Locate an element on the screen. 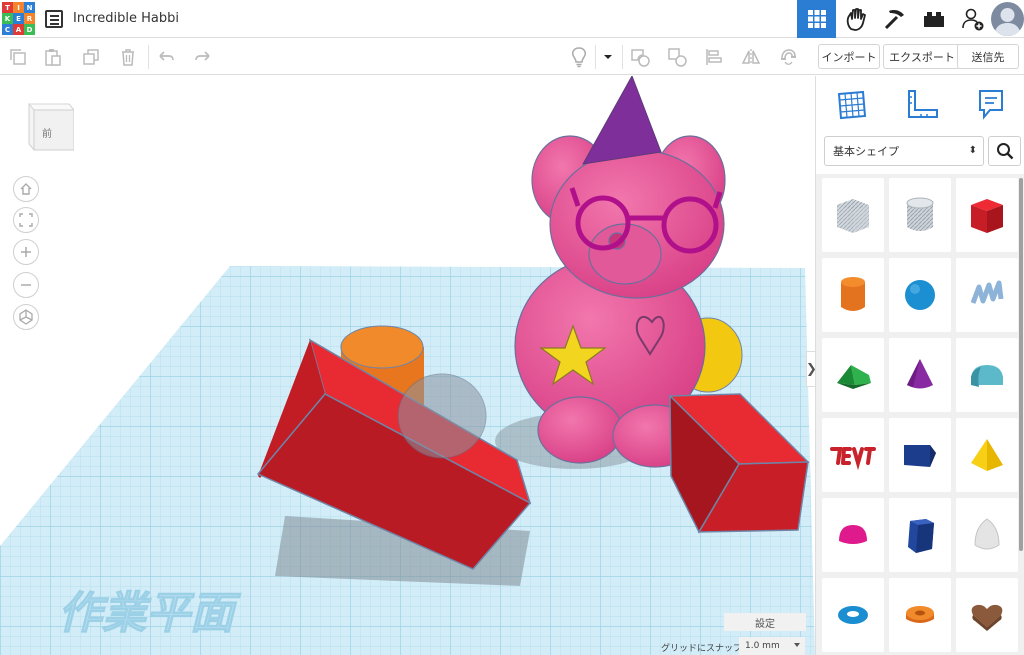  redo-icon is located at coordinates (202, 56).